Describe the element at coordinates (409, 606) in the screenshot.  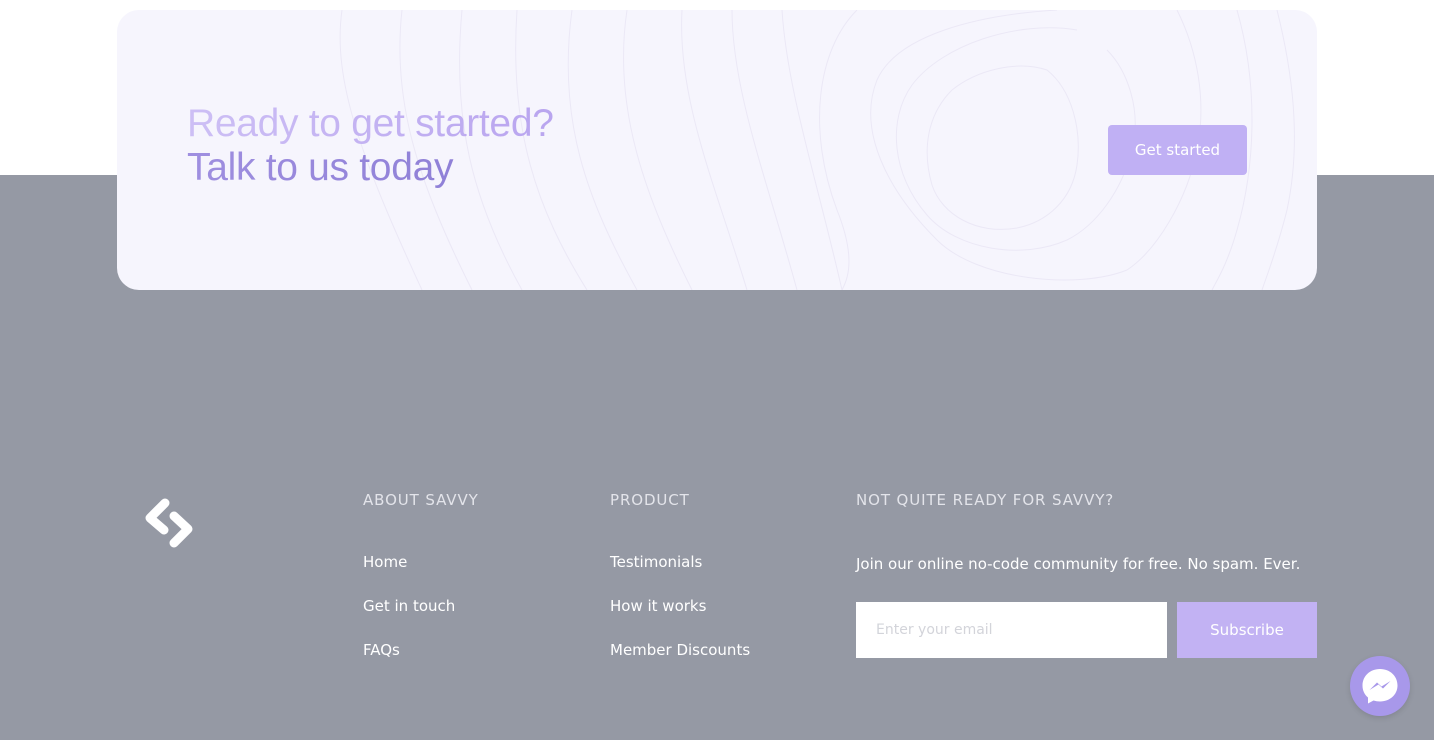
I see `footer-link-get-in-touch: Get in touch` at that location.